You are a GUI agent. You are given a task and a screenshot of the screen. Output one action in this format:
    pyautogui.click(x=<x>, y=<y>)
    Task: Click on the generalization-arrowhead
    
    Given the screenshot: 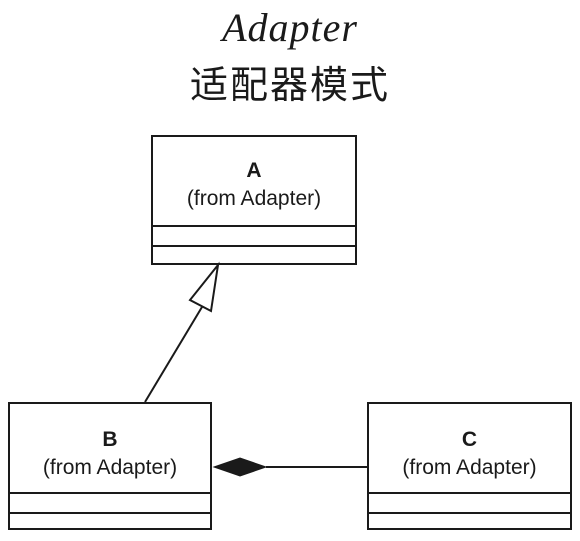 What is the action you would take?
    pyautogui.click(x=204, y=287)
    